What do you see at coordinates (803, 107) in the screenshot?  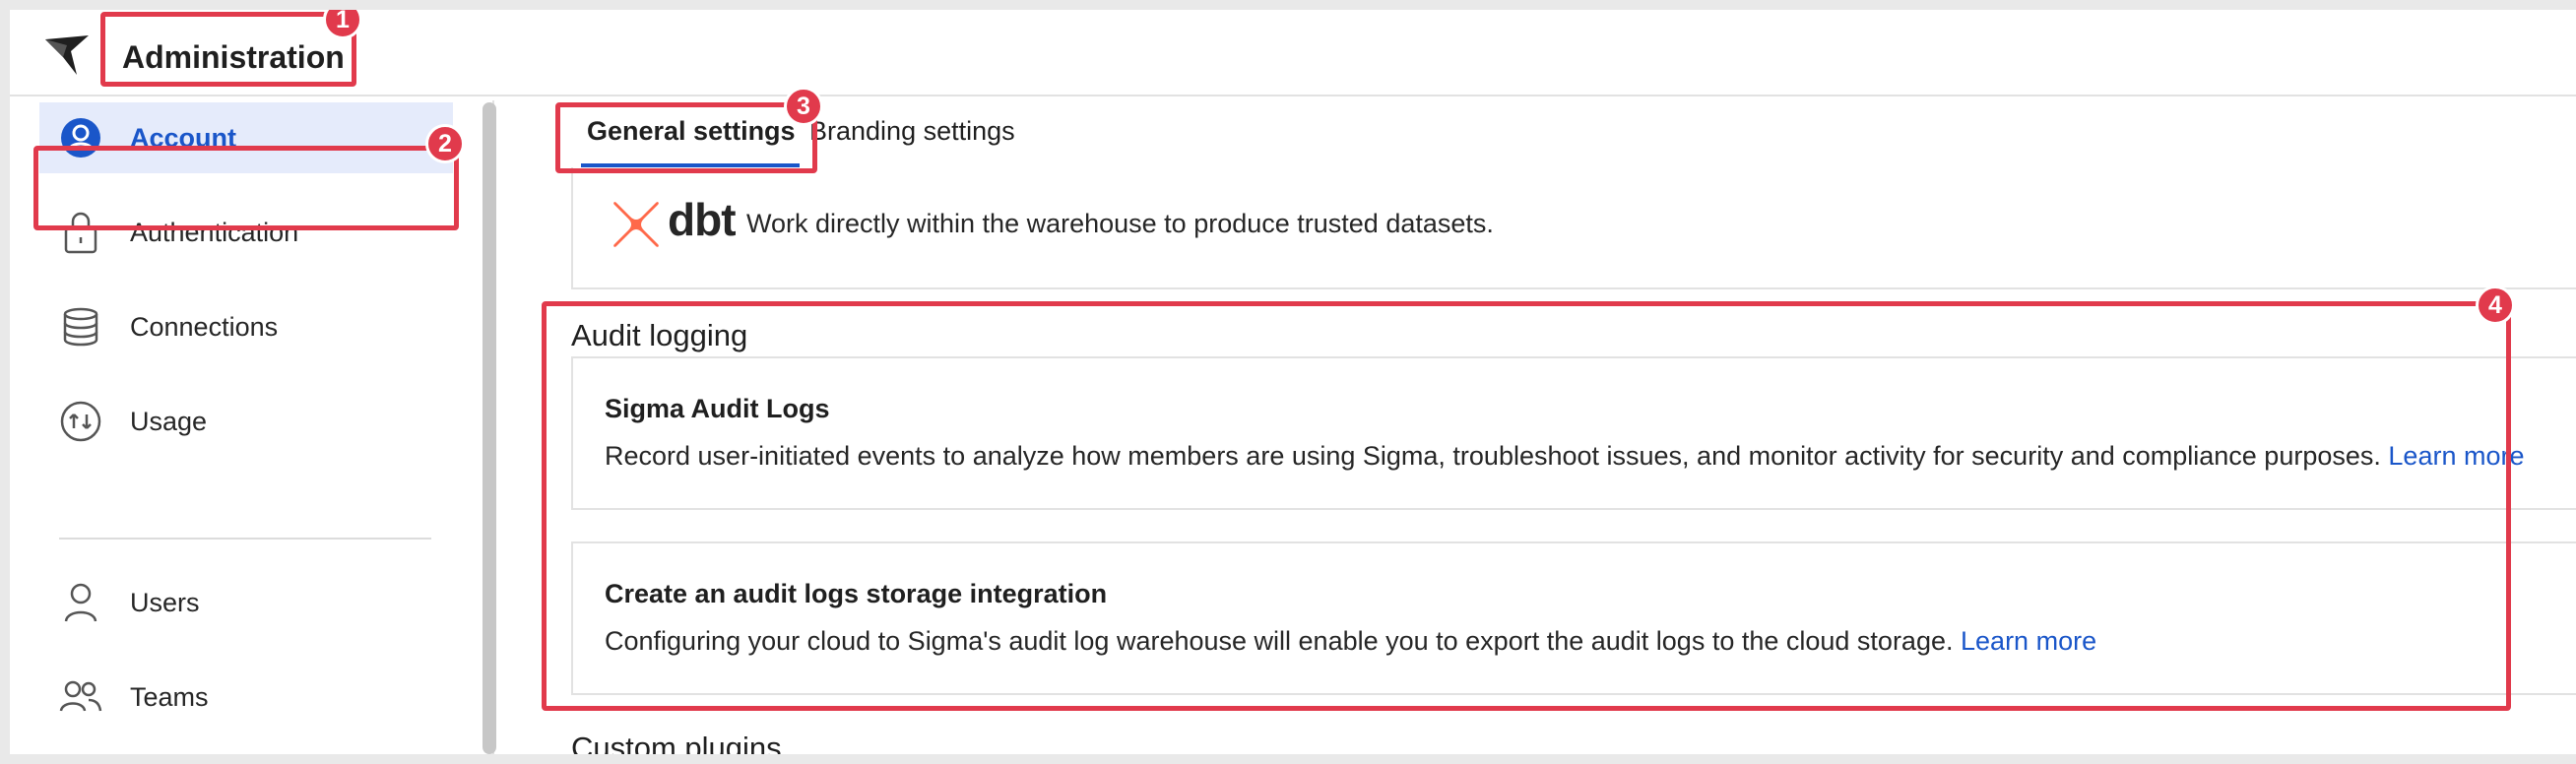 I see `callout-badge-3: 3` at bounding box center [803, 107].